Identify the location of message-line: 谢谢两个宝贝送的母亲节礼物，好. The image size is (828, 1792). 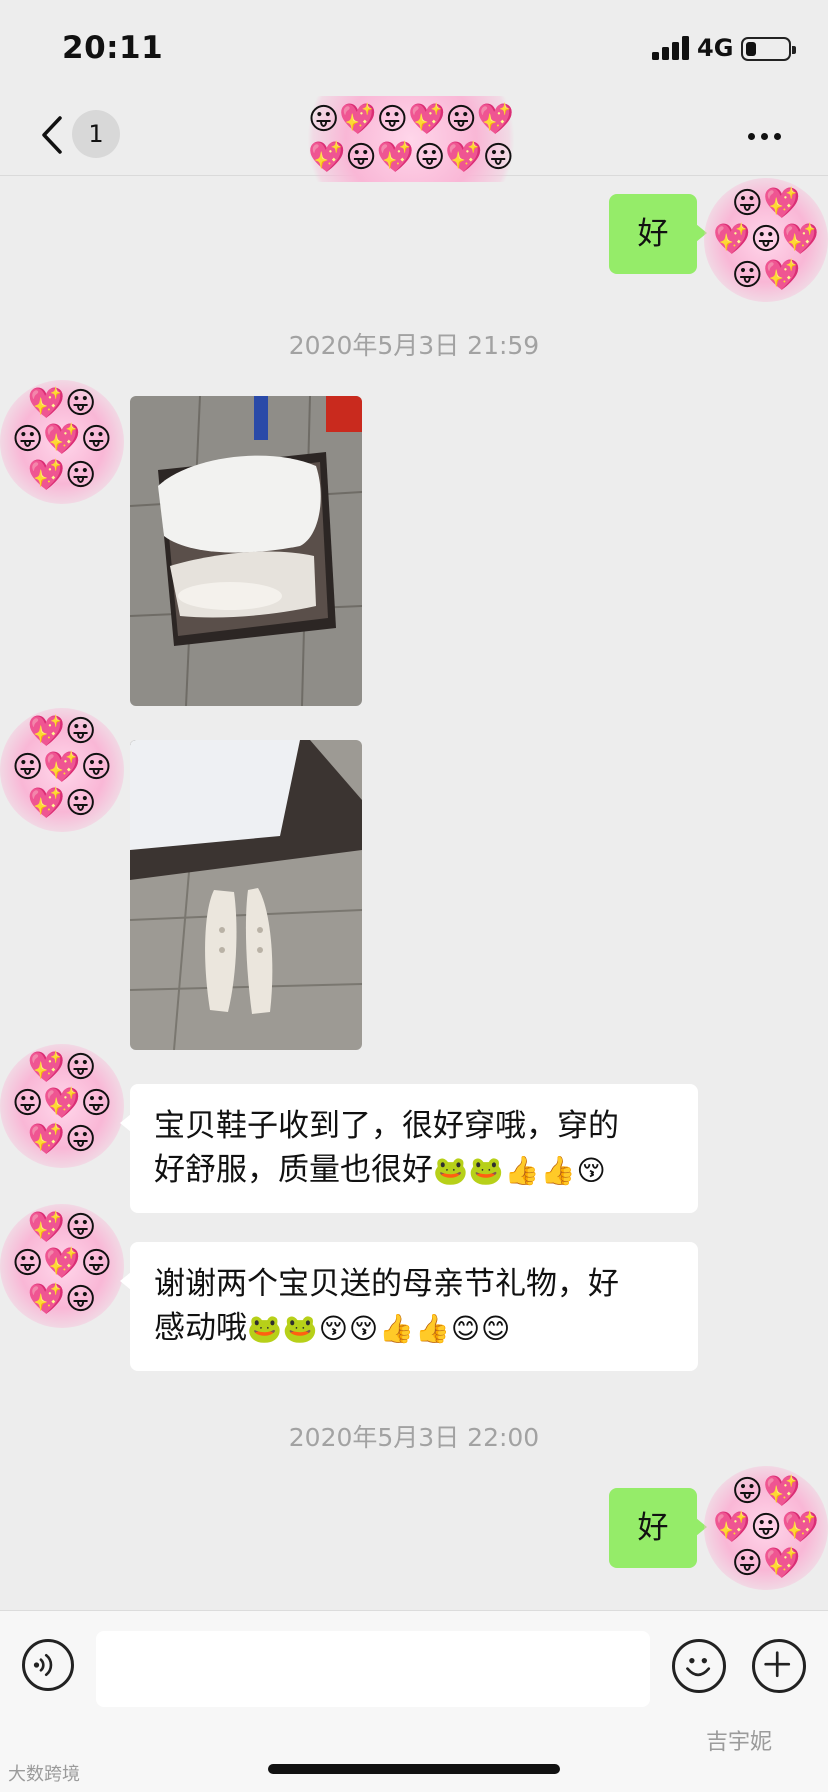
(386, 1284).